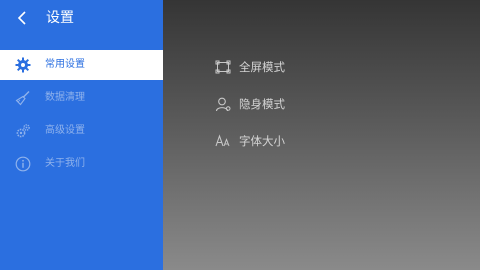 The height and width of the screenshot is (270, 480). I want to click on sidebar-item-label: 常用设置, so click(65, 64).